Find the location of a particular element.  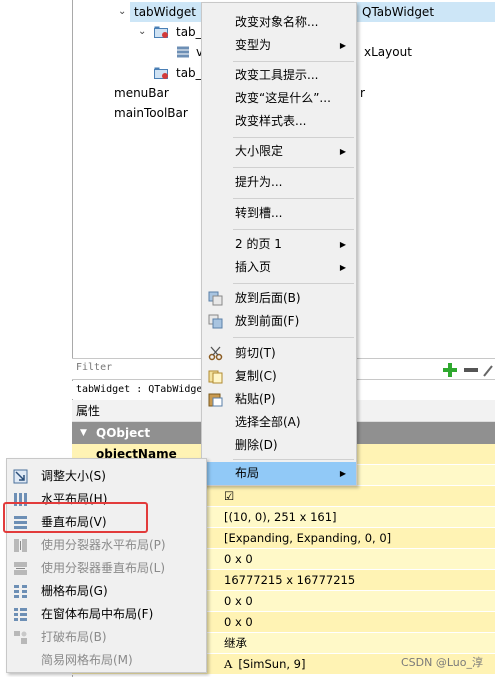

bring-to-front-icon is located at coordinates (215, 321).